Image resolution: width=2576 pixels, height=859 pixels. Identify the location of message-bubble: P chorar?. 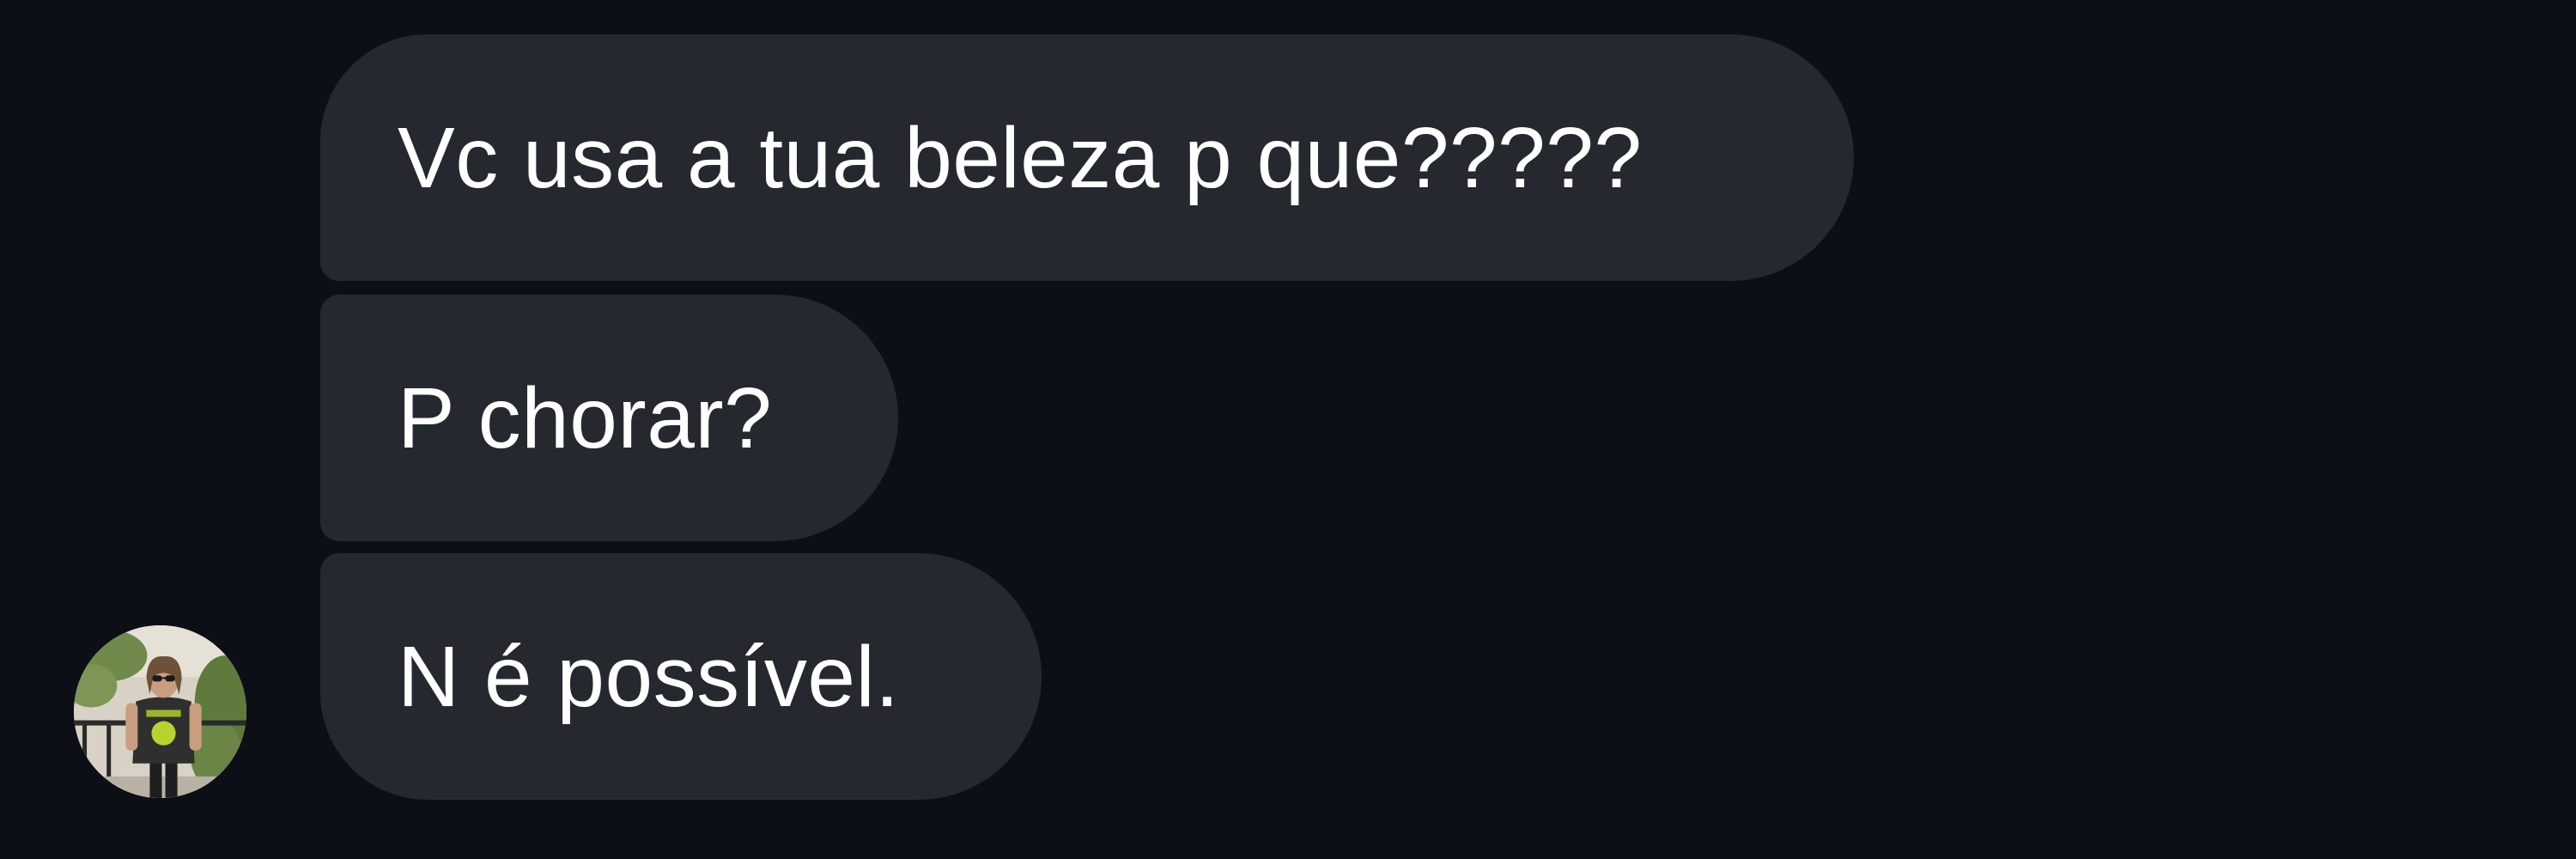
(609, 418).